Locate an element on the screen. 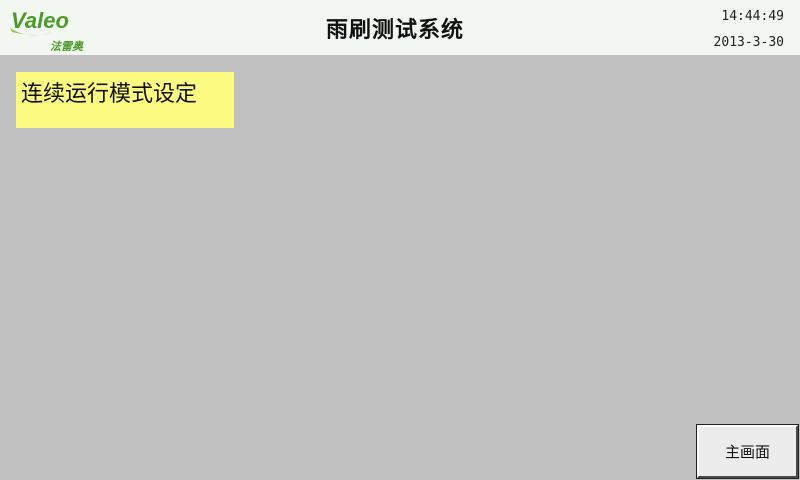 This screenshot has width=800, height=480. clock-date: 2013-3-30 is located at coordinates (748, 42).